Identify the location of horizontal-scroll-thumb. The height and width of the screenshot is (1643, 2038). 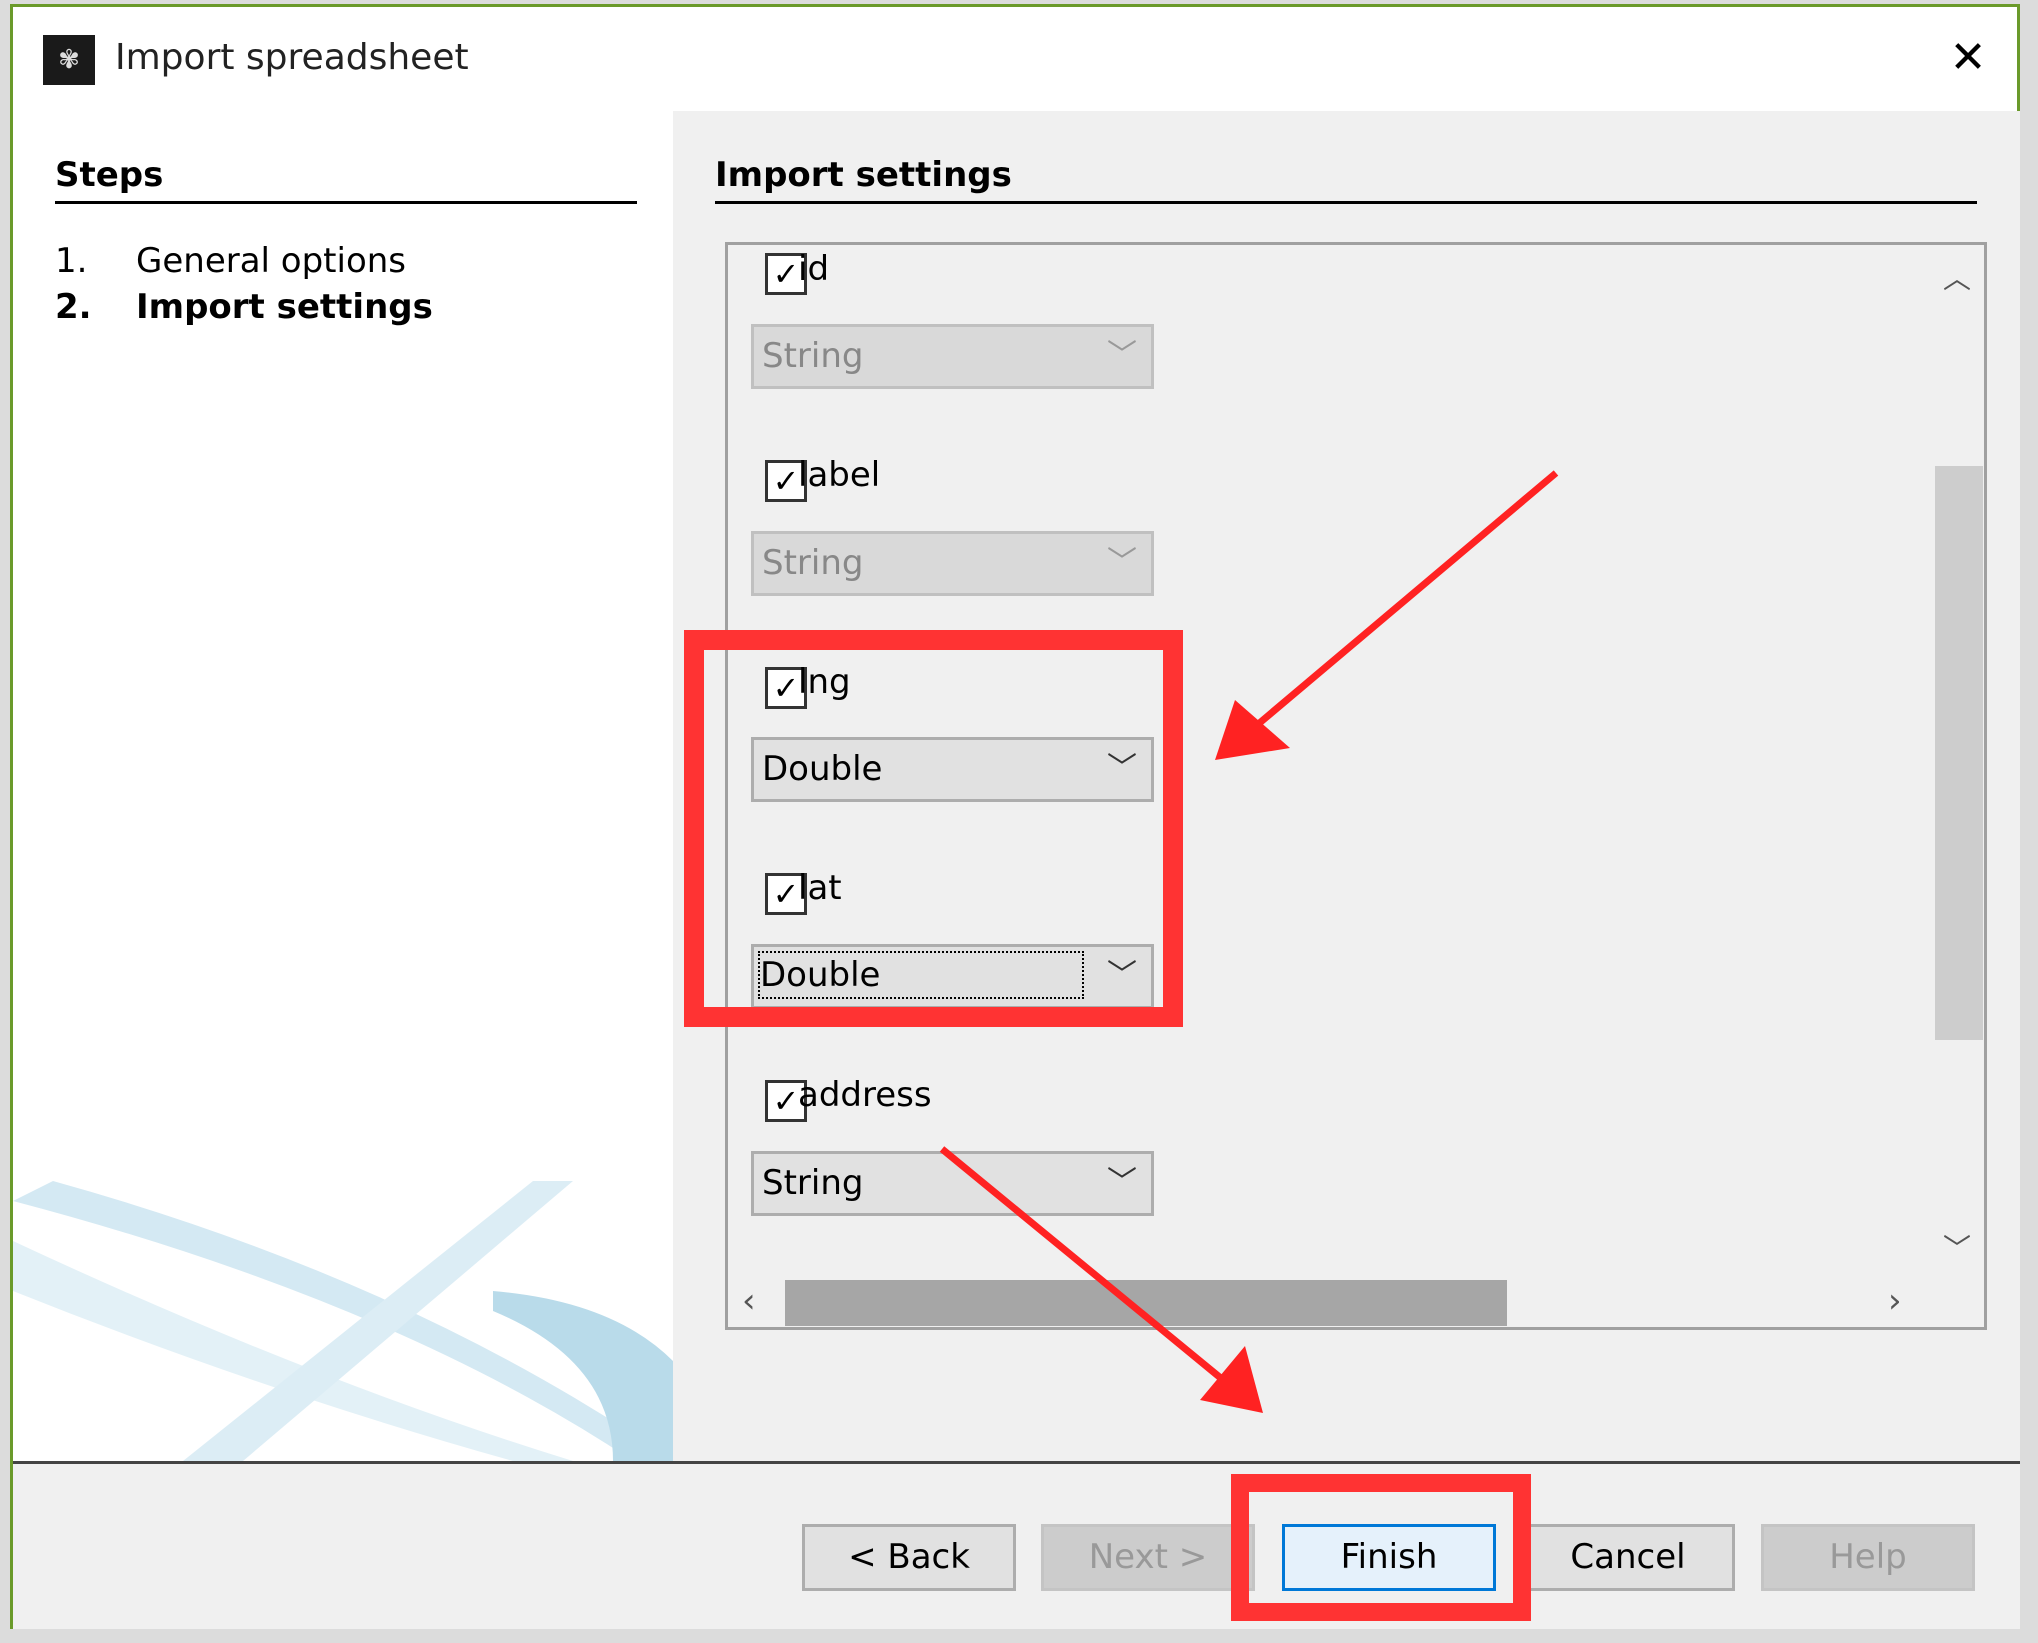
(1146, 1303).